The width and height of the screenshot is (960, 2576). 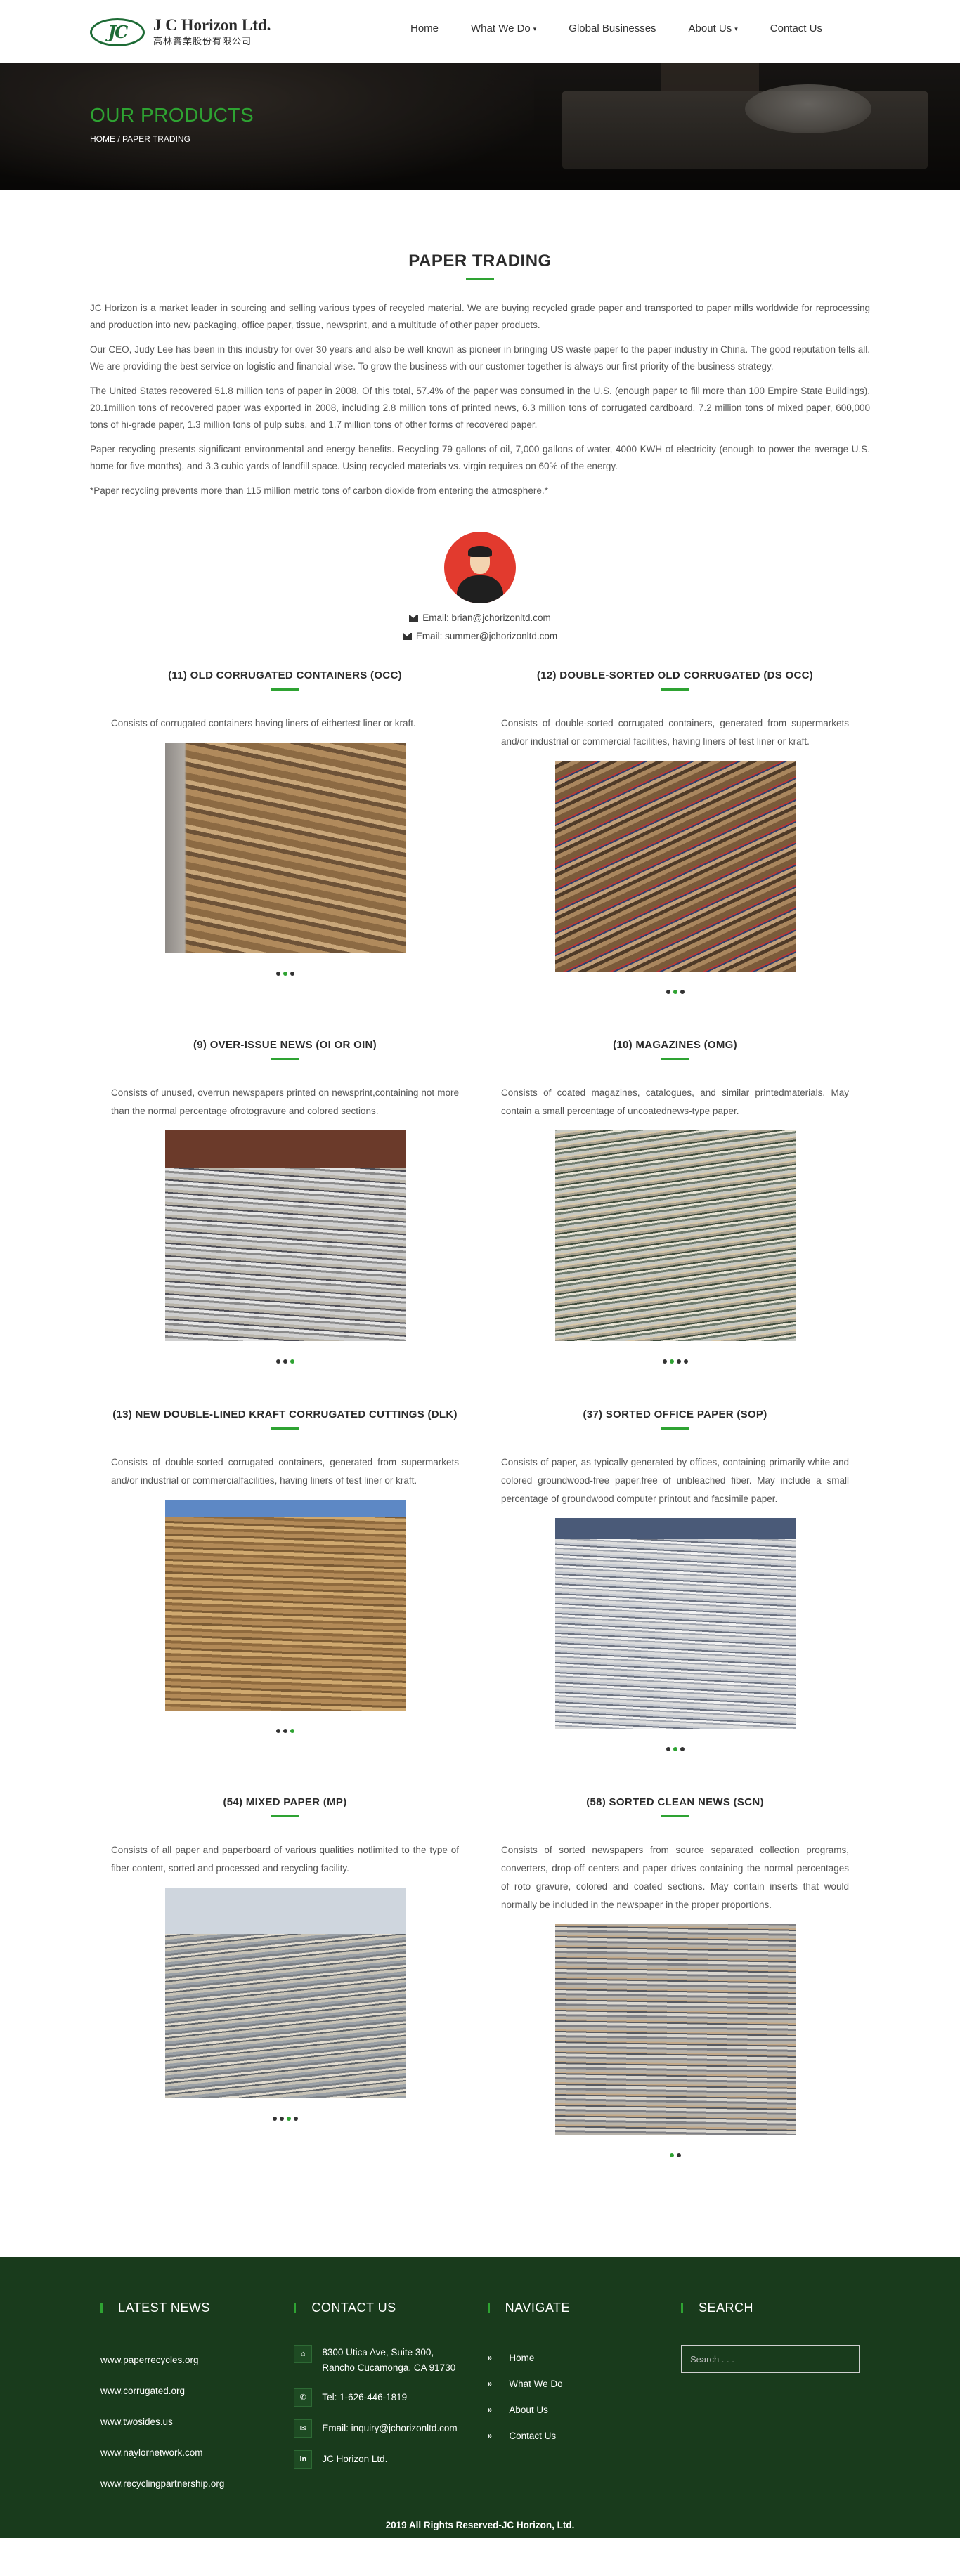 I want to click on avatar-hair, so click(x=480, y=551).